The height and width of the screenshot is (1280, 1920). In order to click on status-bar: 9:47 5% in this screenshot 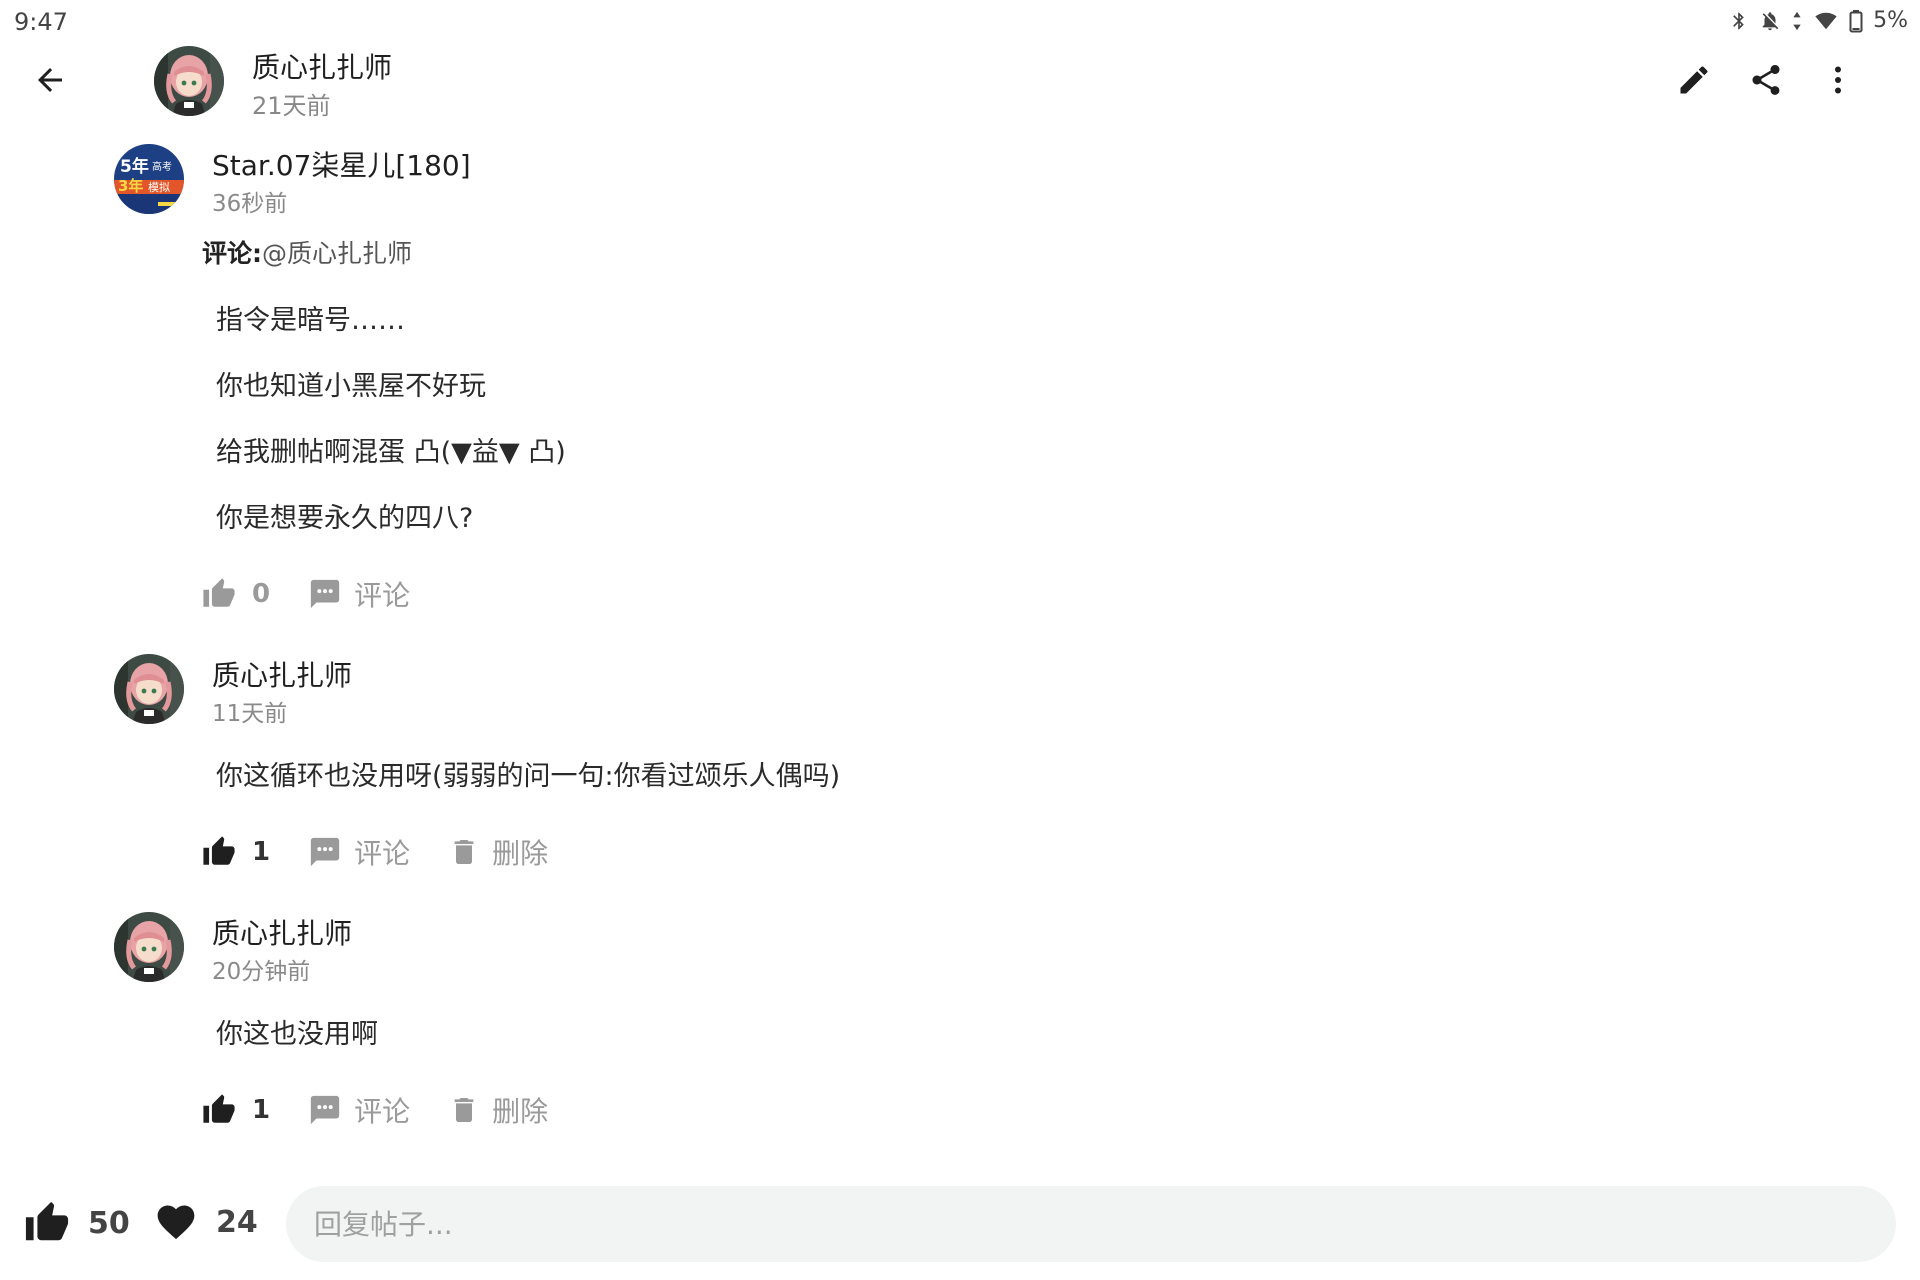, I will do `click(960, 22)`.